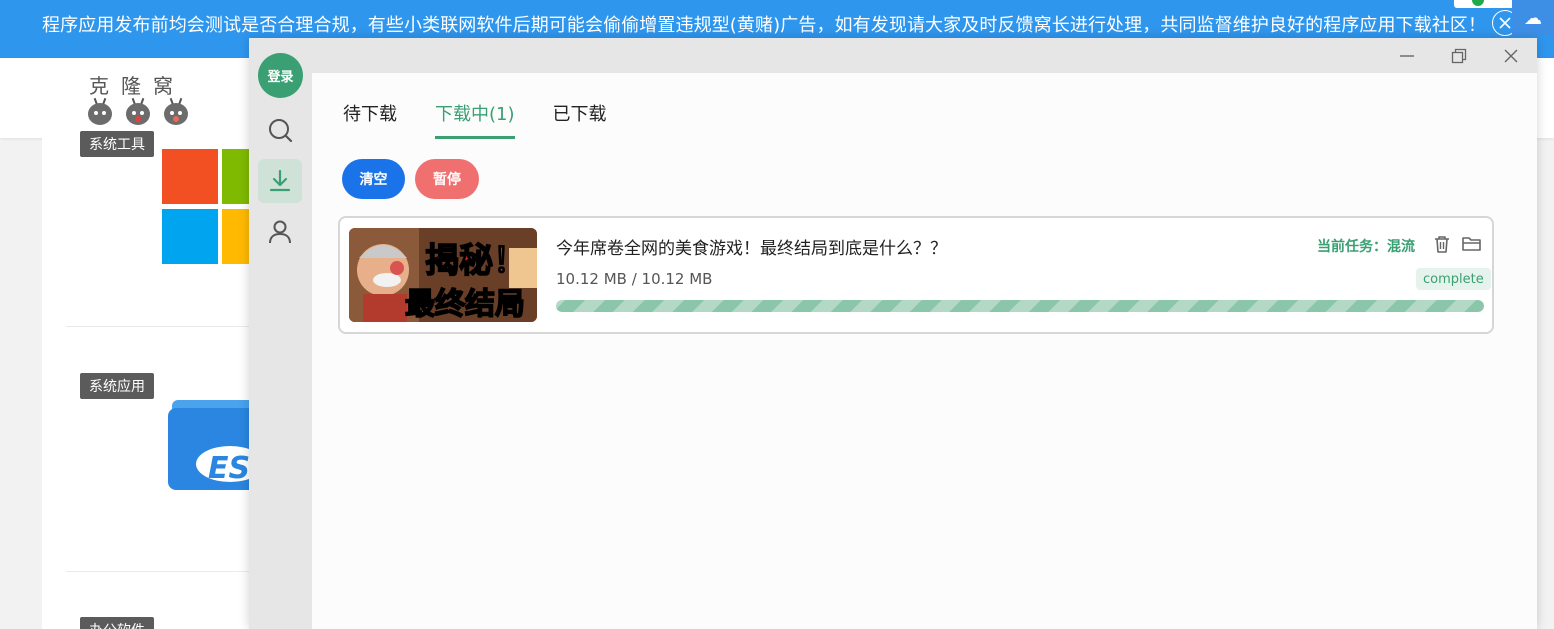 This screenshot has height=629, width=1554. Describe the element at coordinates (447, 179) in the screenshot. I see `pause-button: 暂停` at that location.